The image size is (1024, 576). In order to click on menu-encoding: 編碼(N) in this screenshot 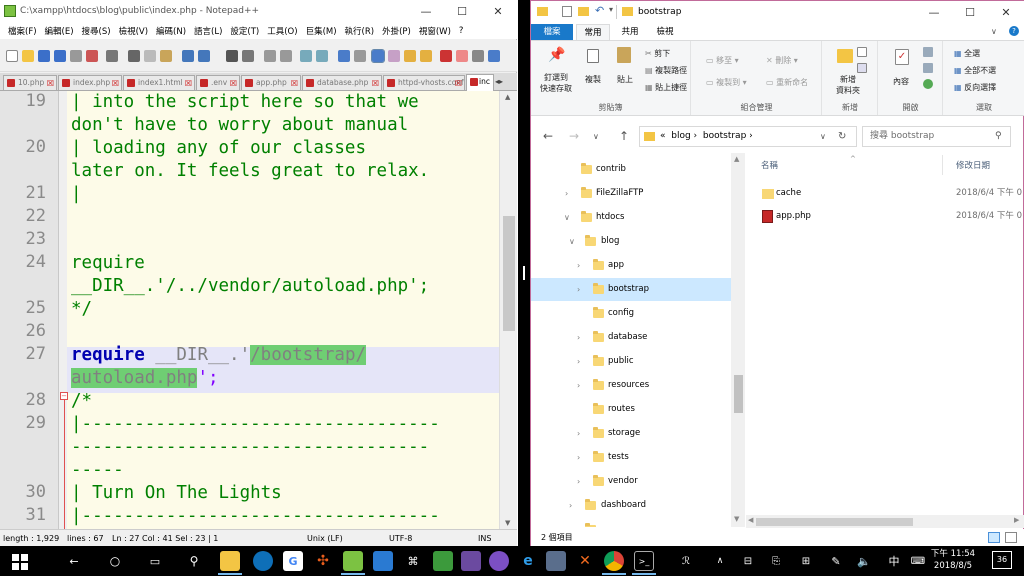, I will do `click(171, 31)`.